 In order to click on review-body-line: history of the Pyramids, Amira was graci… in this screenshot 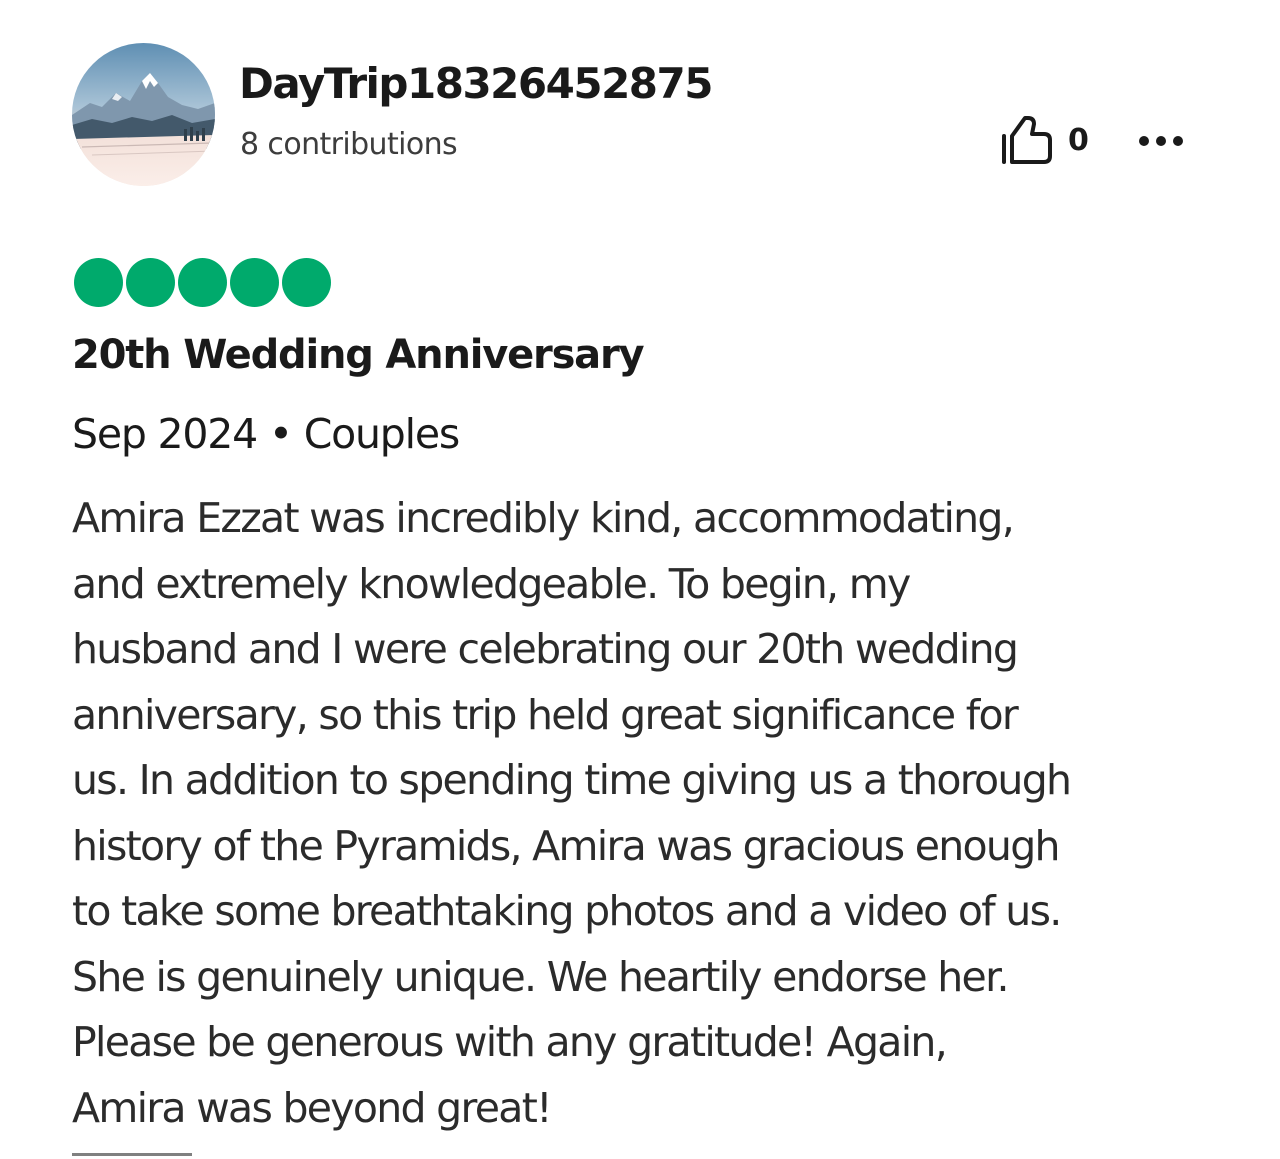, I will do `click(566, 845)`.